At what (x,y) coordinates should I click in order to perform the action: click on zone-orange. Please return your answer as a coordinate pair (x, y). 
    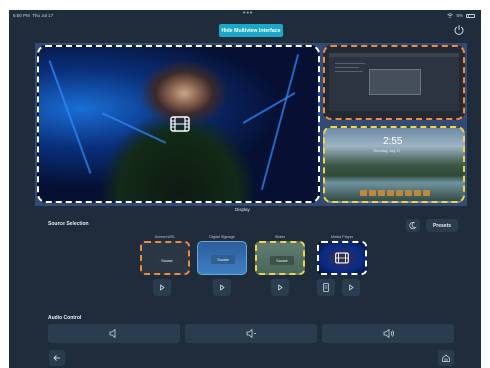
    Looking at the image, I should click on (394, 82).